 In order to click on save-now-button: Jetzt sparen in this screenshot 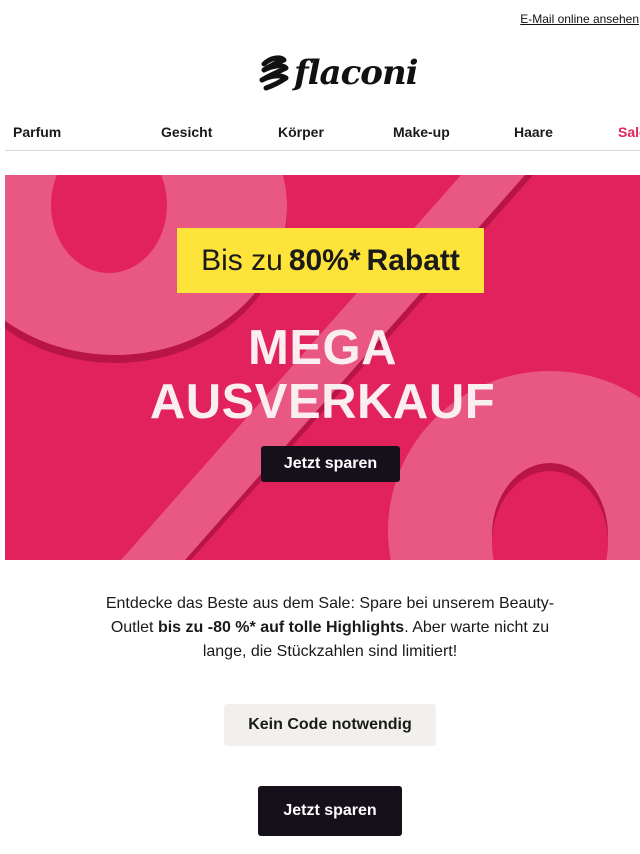, I will do `click(330, 811)`.